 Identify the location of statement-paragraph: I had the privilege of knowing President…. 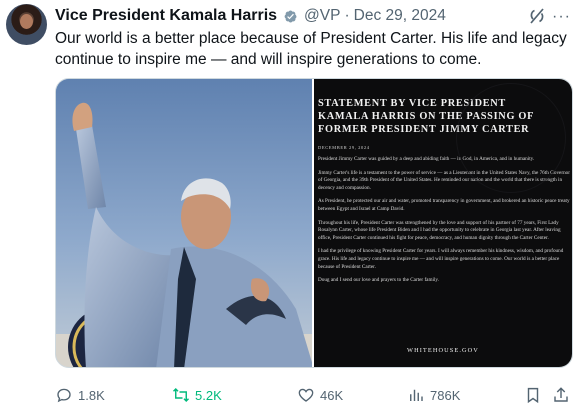
(441, 259).